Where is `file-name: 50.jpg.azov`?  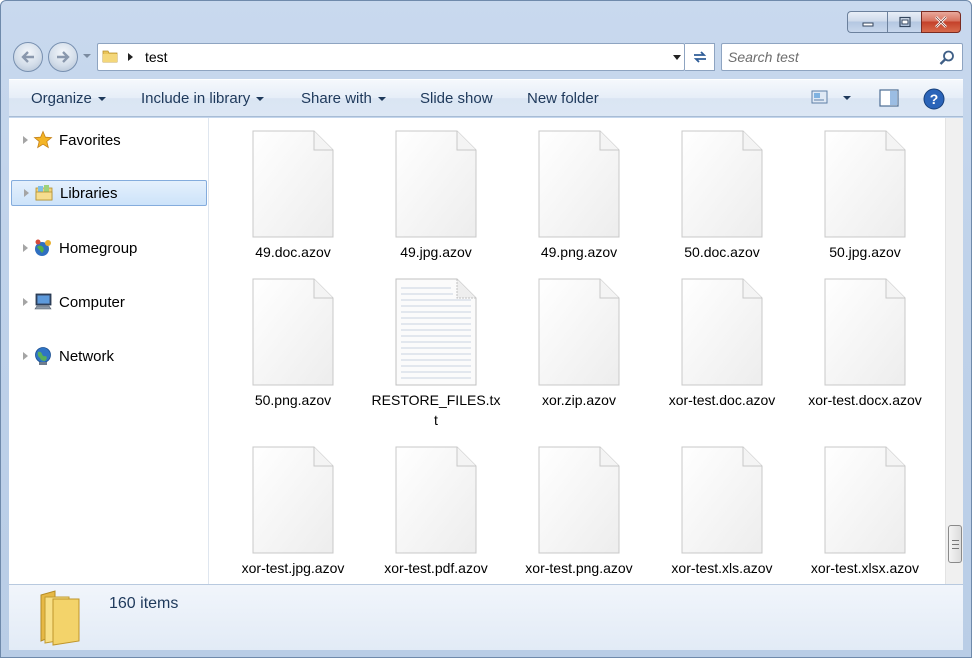 file-name: 50.jpg.azov is located at coordinates (865, 252).